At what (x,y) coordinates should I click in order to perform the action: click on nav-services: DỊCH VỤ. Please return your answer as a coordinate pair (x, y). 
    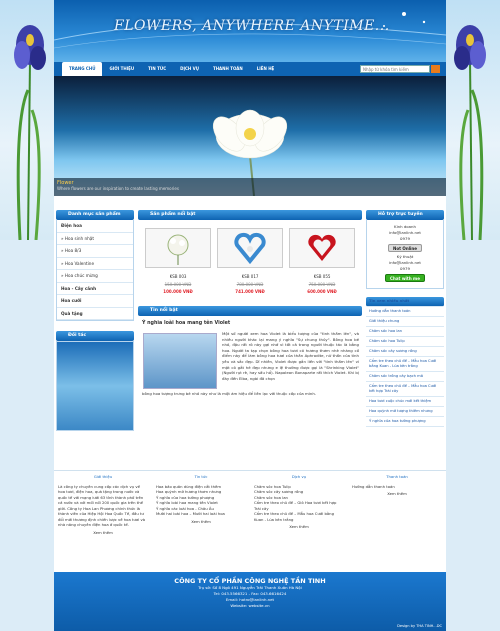
    Looking at the image, I should click on (189, 69).